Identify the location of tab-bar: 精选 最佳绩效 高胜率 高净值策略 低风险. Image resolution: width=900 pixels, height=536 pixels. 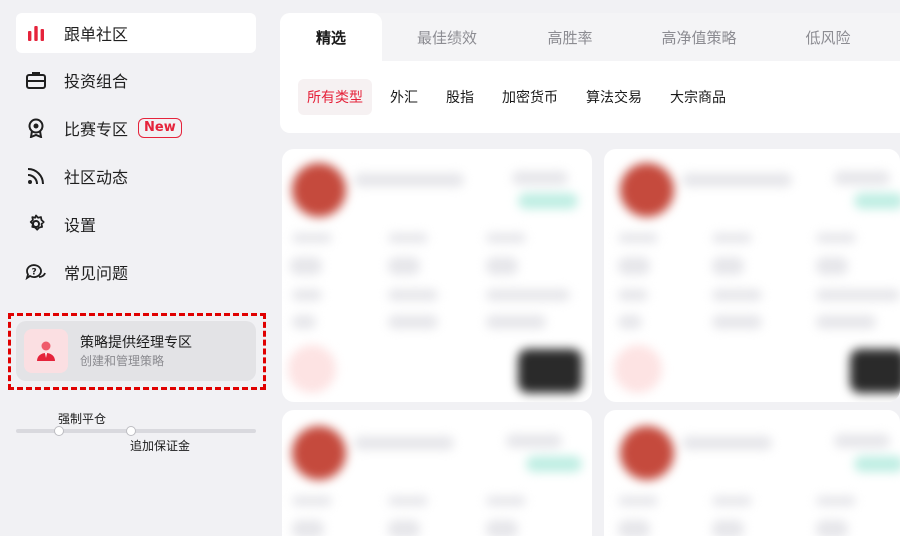
(590, 37).